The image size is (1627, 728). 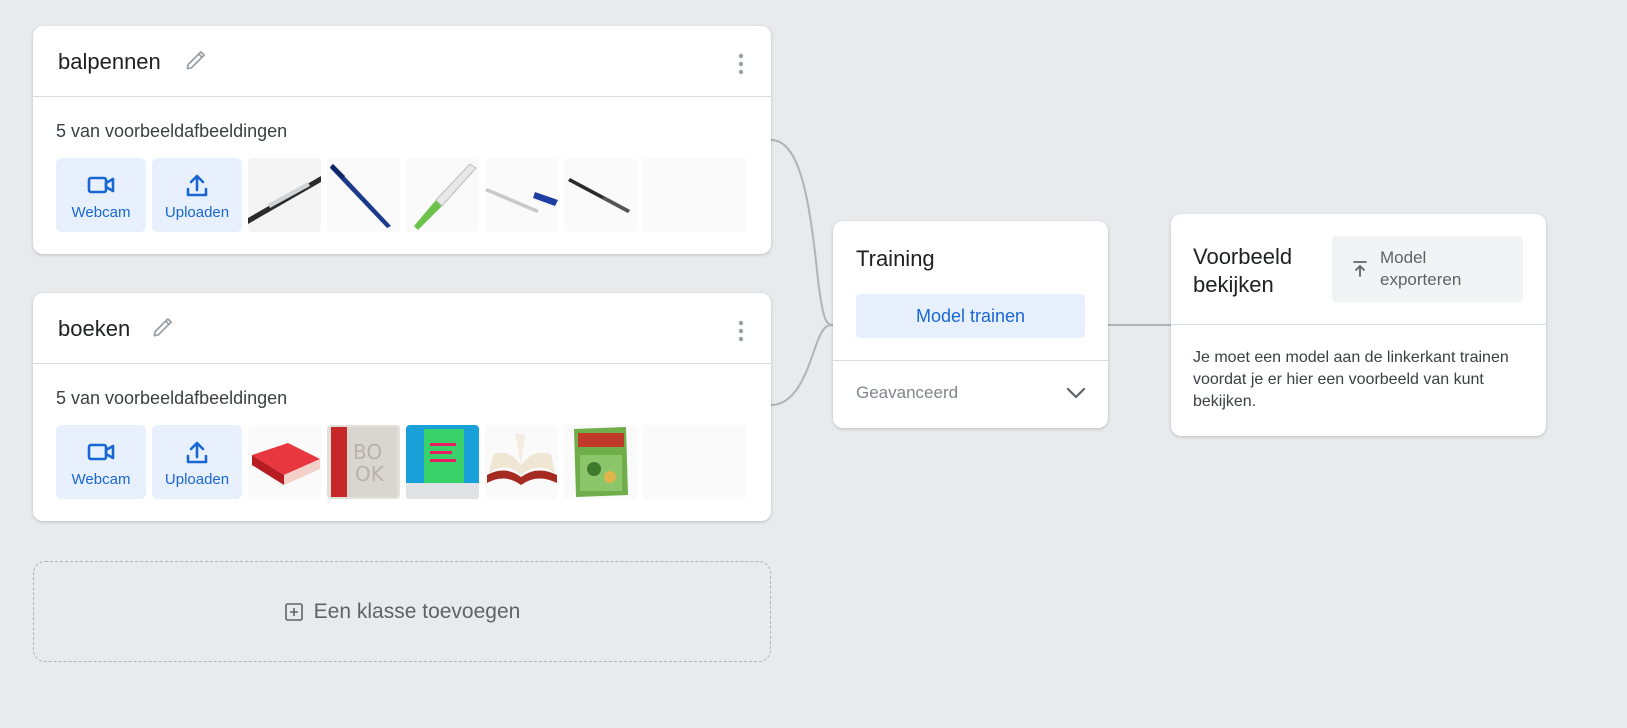 What do you see at coordinates (1360, 269) in the screenshot?
I see `export-upload-icon` at bounding box center [1360, 269].